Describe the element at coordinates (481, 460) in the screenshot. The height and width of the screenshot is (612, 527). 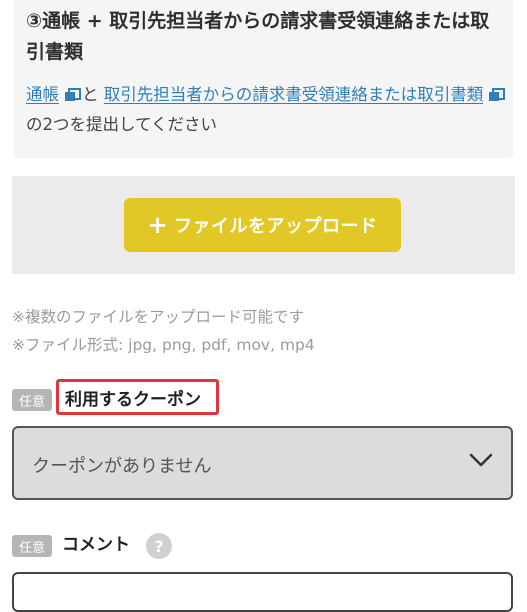
I see `chevron-down-icon` at that location.